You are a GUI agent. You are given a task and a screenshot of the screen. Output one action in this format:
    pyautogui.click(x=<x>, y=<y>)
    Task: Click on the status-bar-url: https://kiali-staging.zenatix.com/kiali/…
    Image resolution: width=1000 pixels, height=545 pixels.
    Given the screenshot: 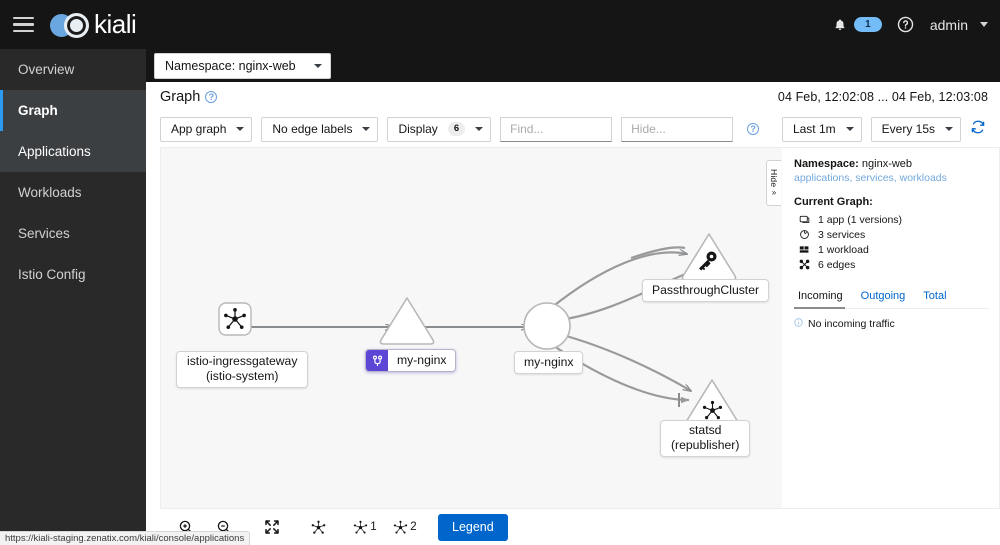 What is the action you would take?
    pyautogui.click(x=125, y=538)
    